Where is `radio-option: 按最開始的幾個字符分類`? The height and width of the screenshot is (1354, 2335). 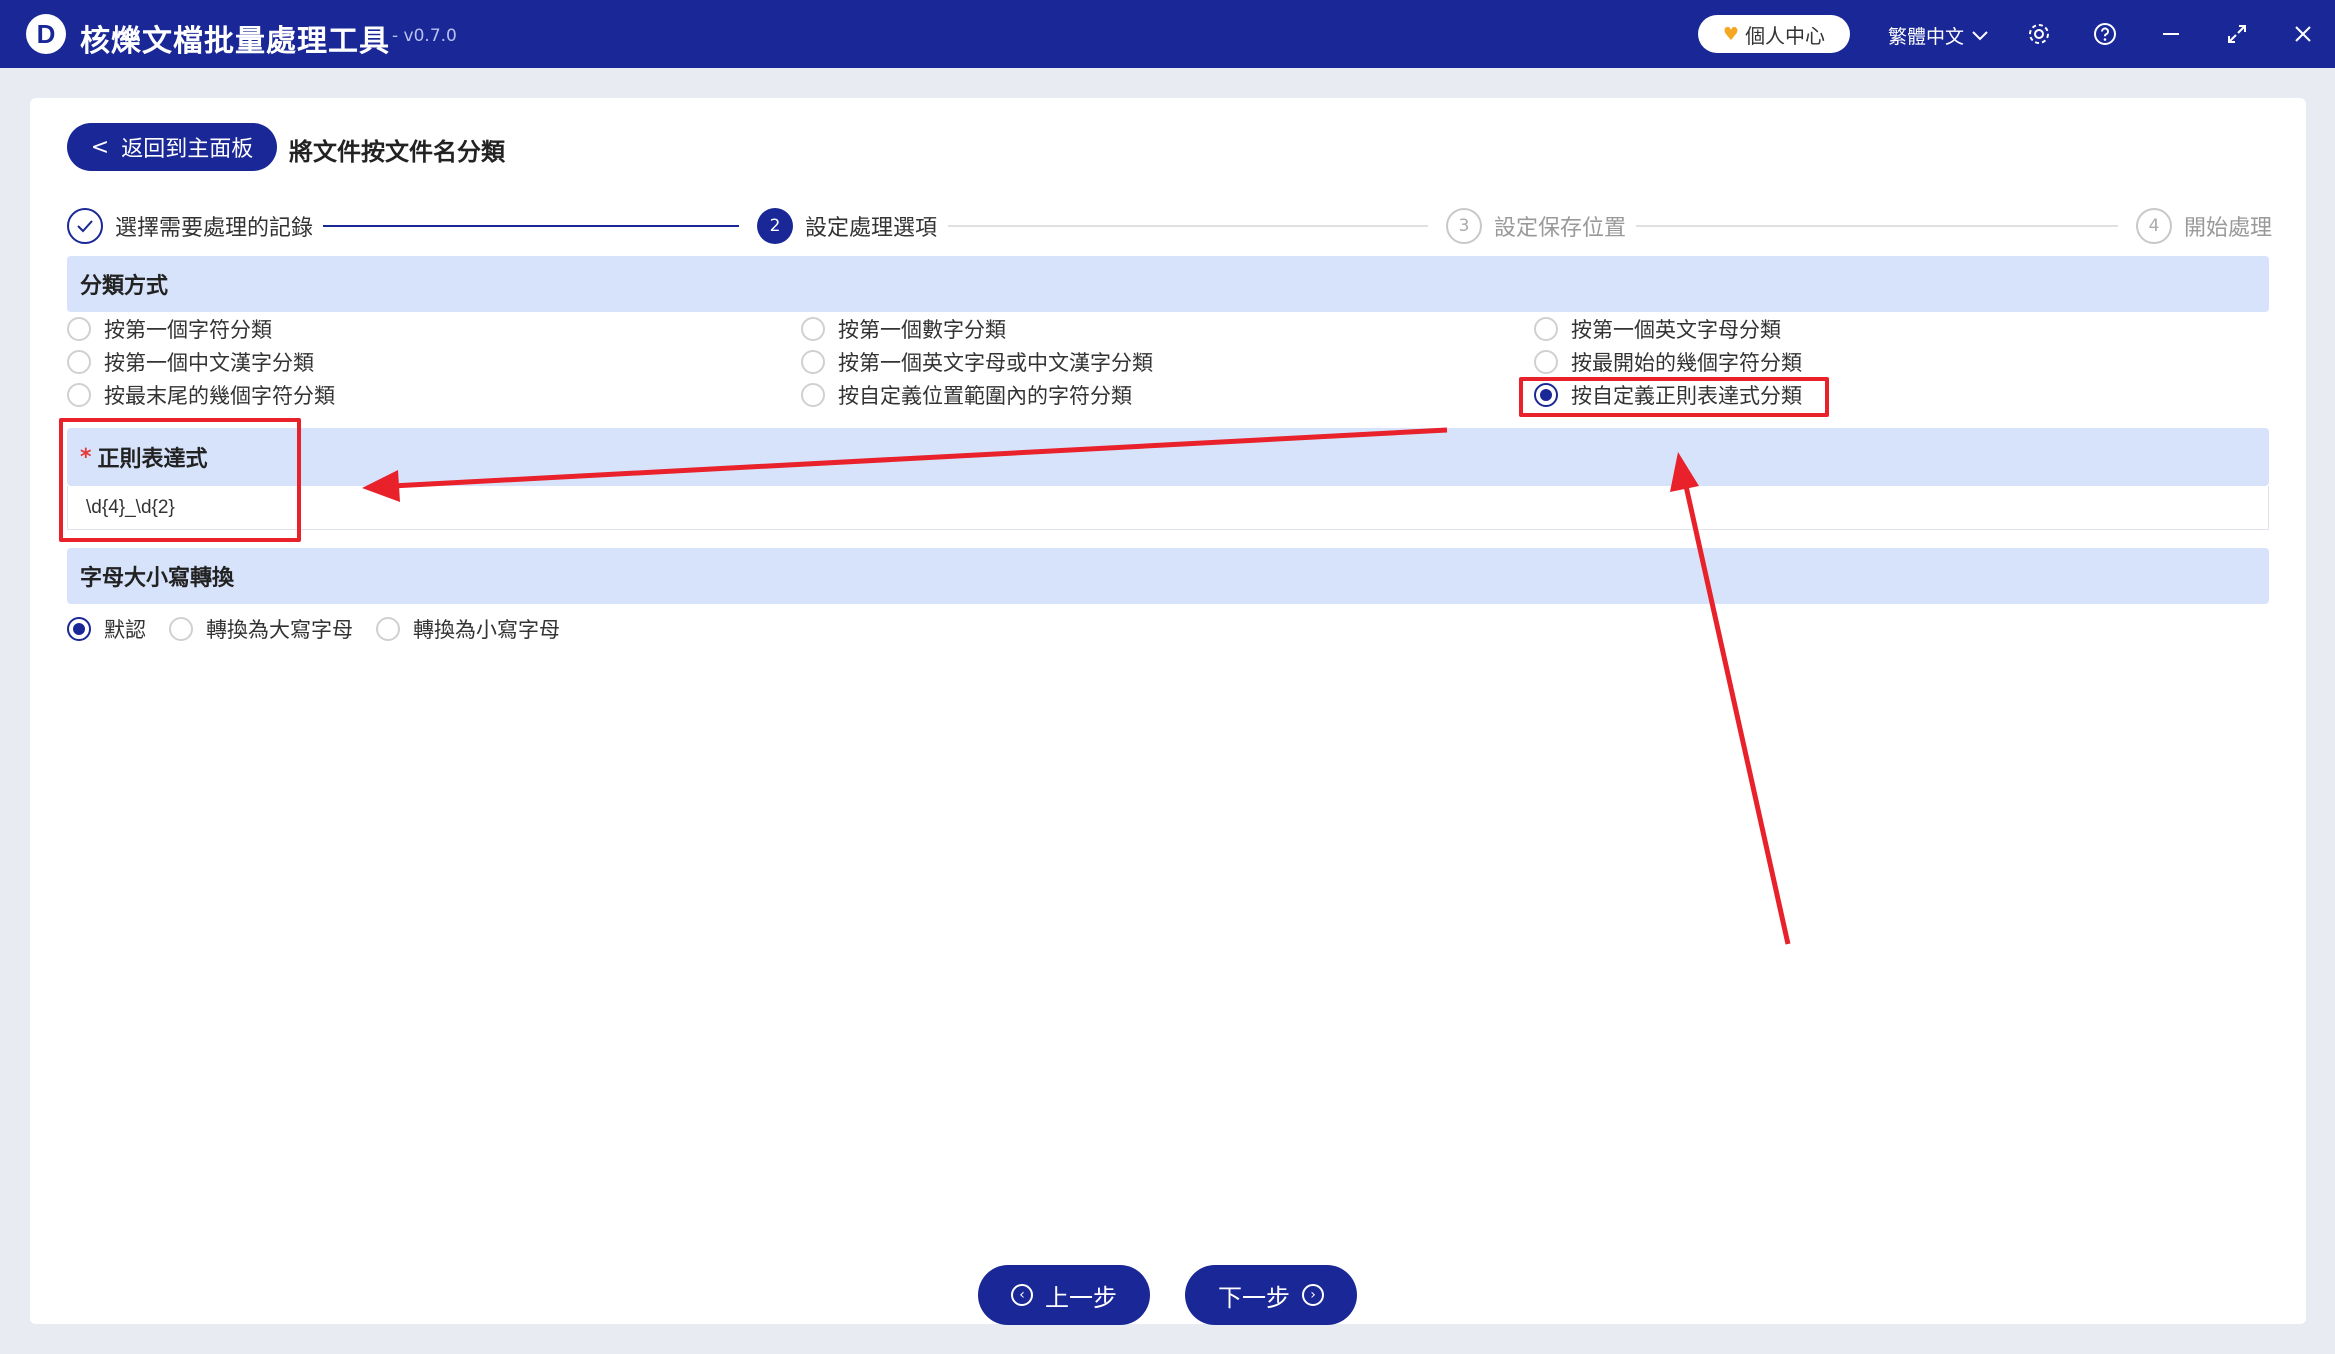
radio-option: 按最開始的幾個字符分類 is located at coordinates (1668, 362).